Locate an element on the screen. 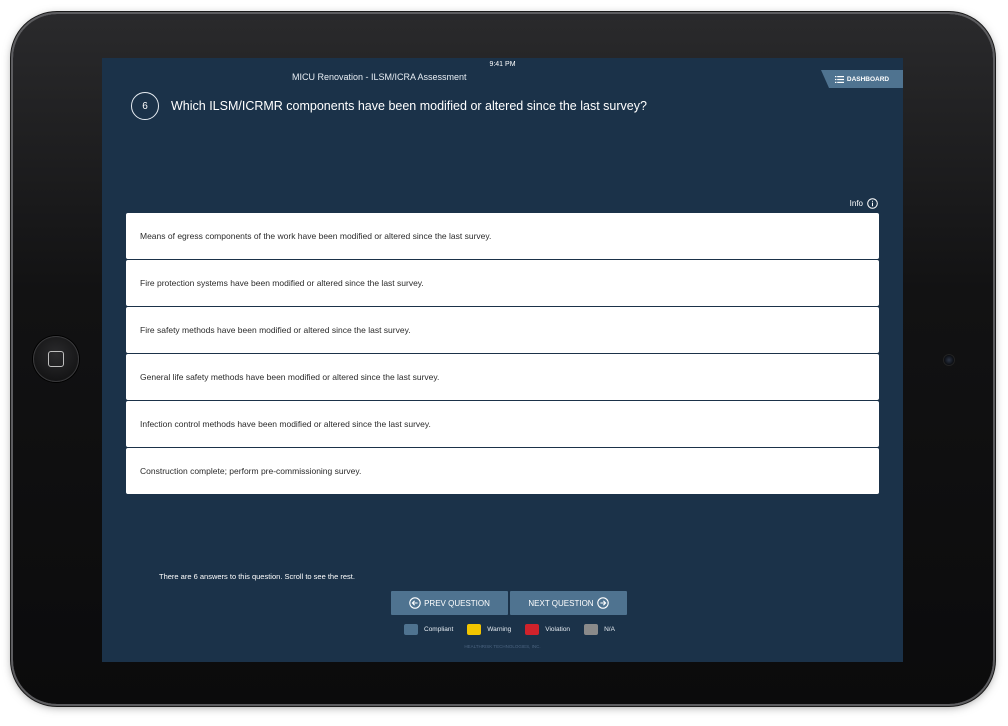 This screenshot has height=726, width=1008. legend-item-compliant: Compliant is located at coordinates (428, 629).